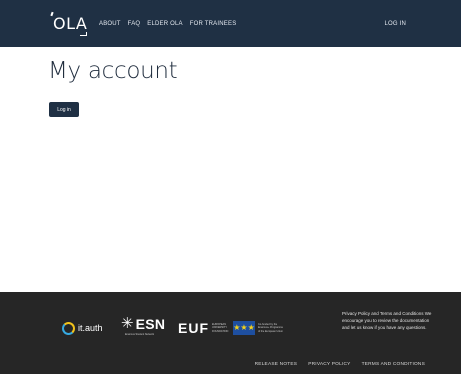  What do you see at coordinates (395, 23) in the screenshot?
I see `nav-login-link: LOG IN` at bounding box center [395, 23].